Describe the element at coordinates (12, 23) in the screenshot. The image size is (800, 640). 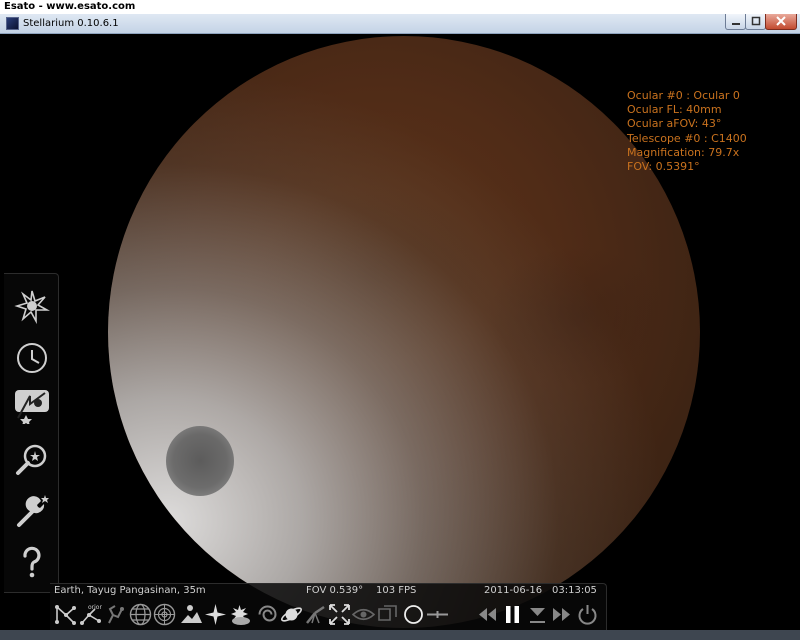
I see `stellarium-app-icon` at that location.